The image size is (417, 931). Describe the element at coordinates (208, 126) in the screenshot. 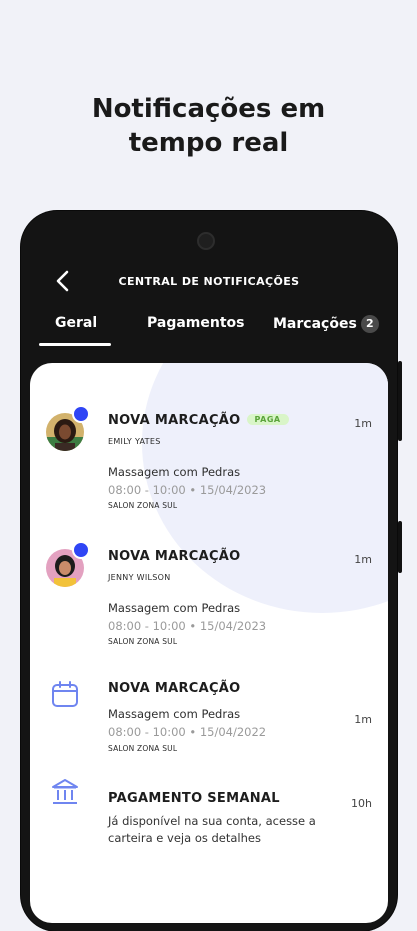

I see `promo-headline: Notificações em tempo real` at that location.